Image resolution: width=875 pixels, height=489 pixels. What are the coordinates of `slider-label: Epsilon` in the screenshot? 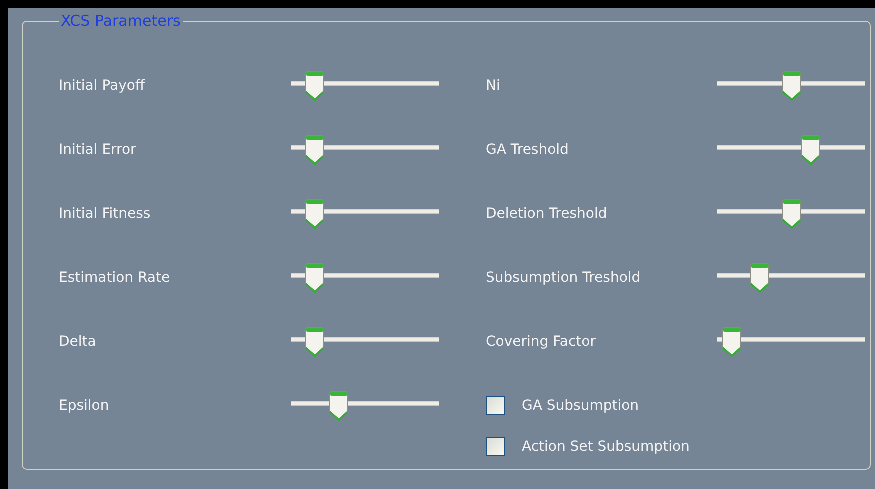 It's located at (84, 406).